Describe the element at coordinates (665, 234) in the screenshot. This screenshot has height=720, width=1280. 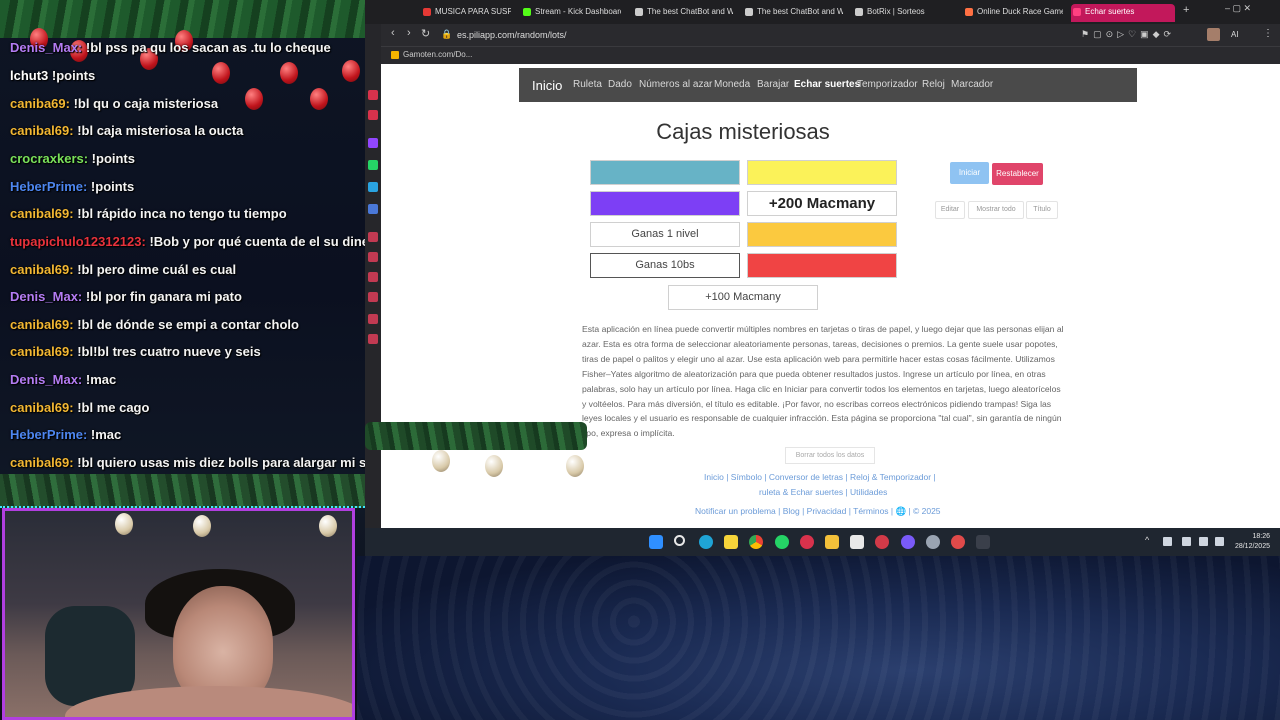
I see `mystery-box-5: Ganas 1 nivel` at that location.